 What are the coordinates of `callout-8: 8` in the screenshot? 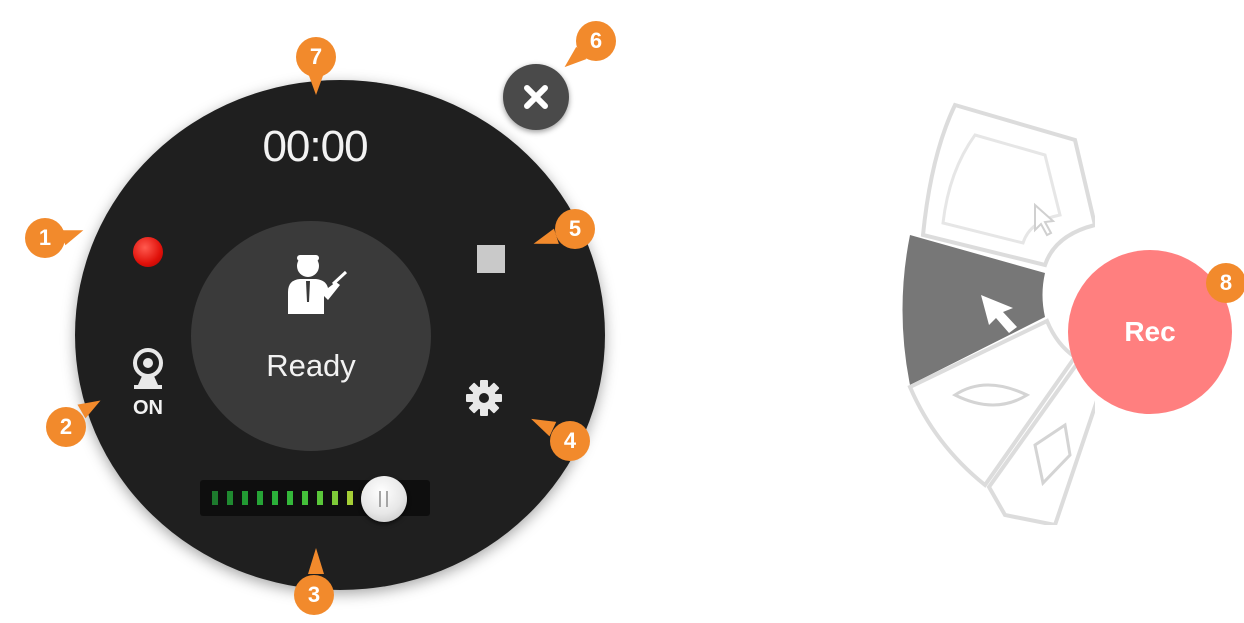 It's located at (1225, 283).